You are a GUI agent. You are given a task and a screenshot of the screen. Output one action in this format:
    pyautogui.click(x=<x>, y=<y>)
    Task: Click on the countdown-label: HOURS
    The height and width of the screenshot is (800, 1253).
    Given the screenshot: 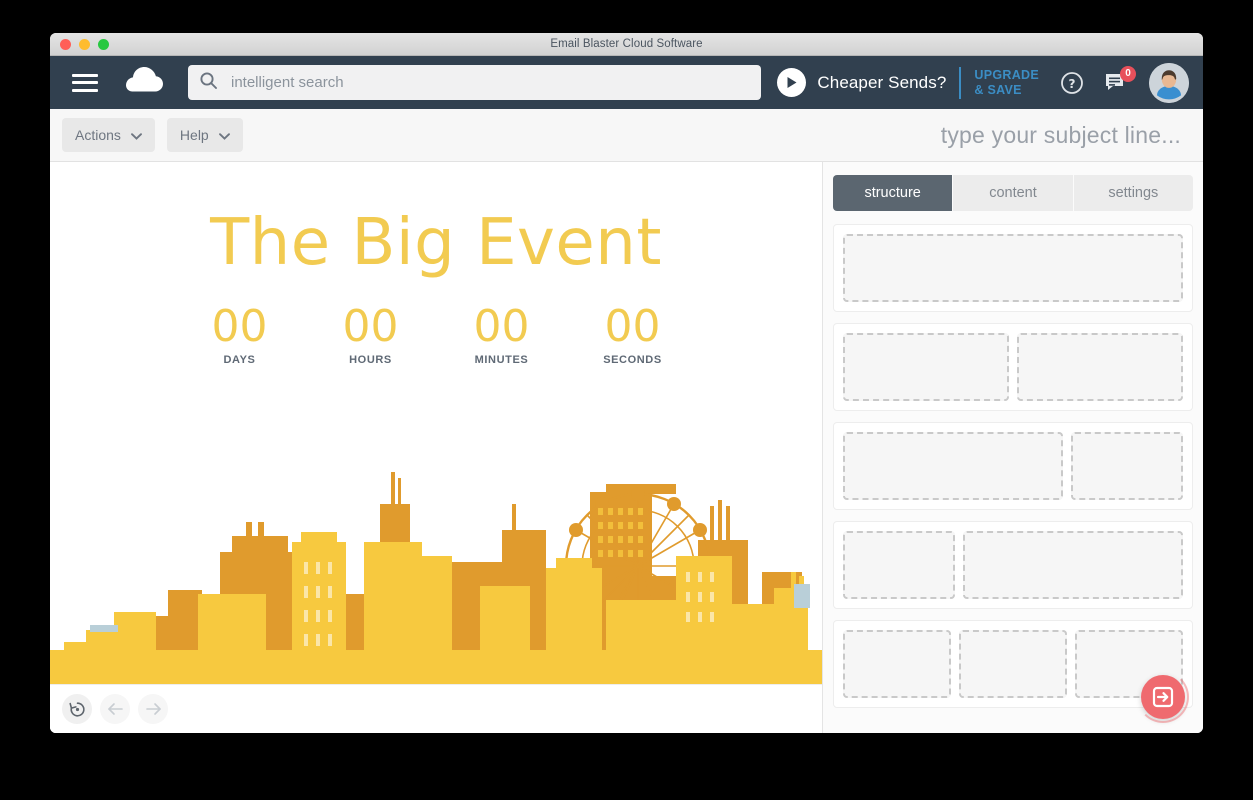 What is the action you would take?
    pyautogui.click(x=370, y=360)
    